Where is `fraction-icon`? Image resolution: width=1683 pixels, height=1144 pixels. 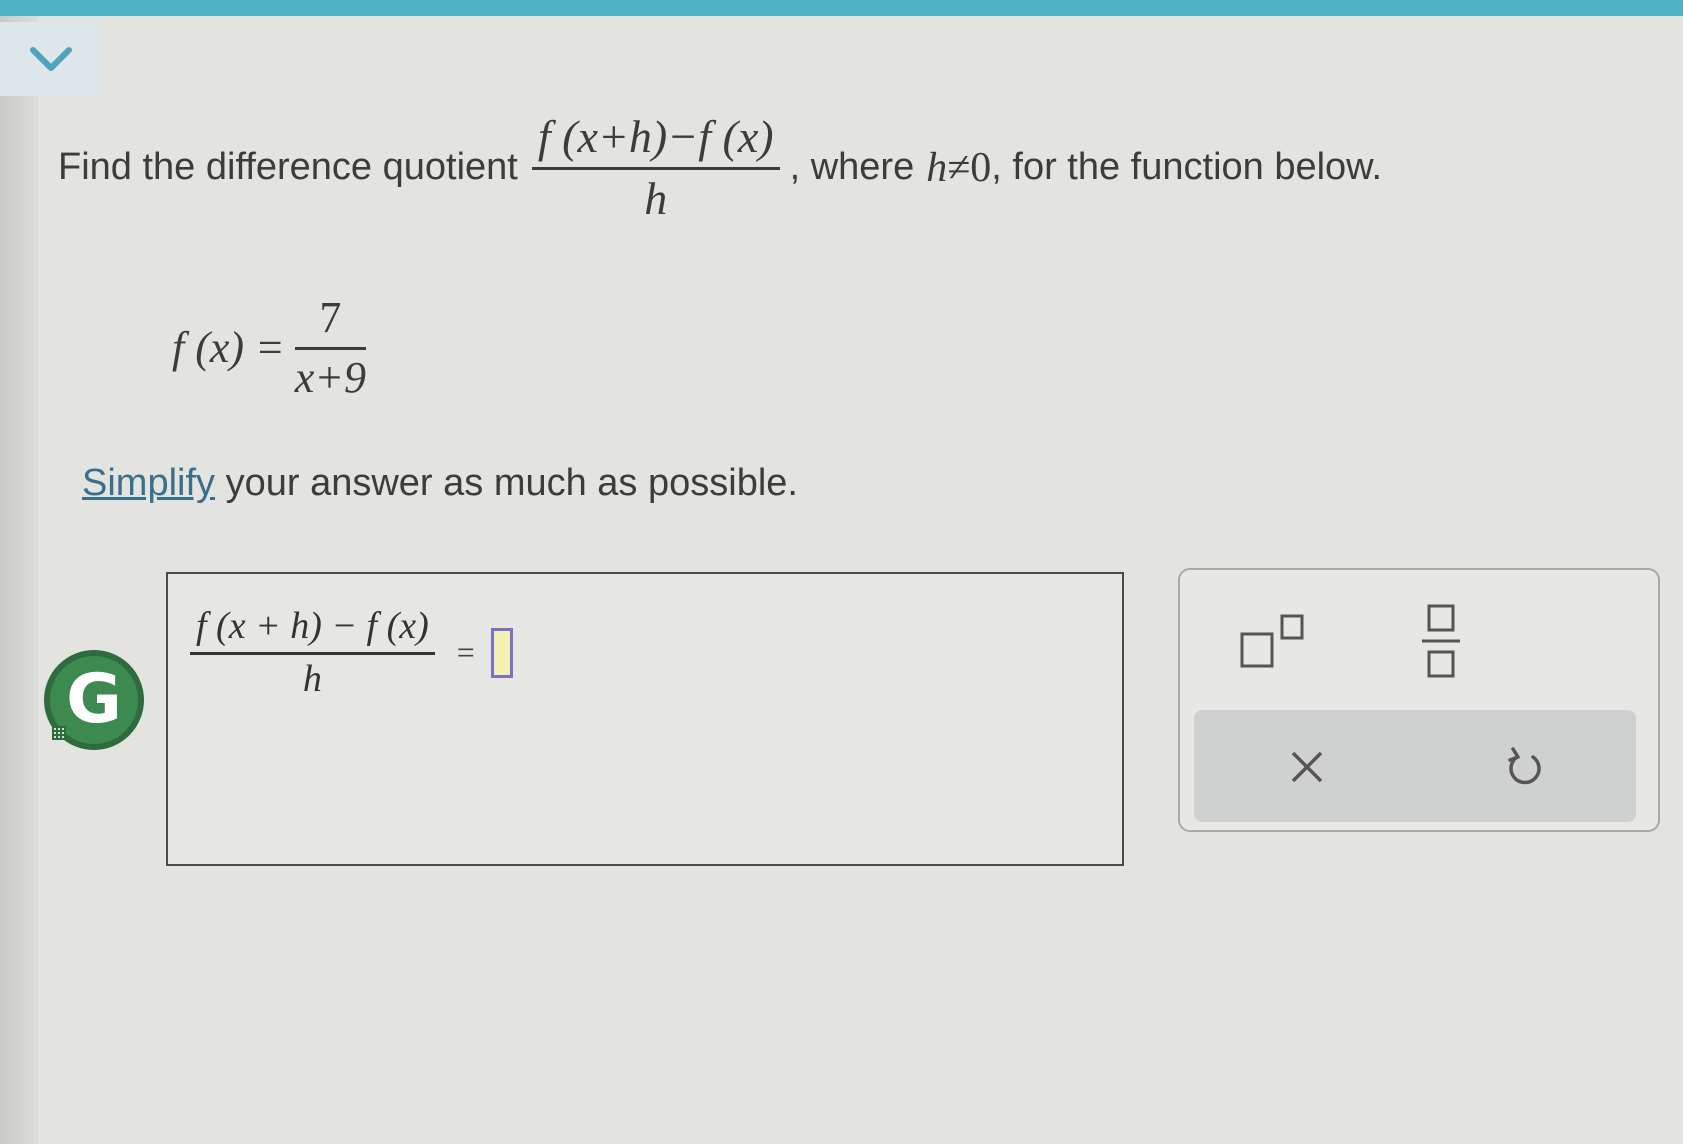 fraction-icon is located at coordinates (1441, 641).